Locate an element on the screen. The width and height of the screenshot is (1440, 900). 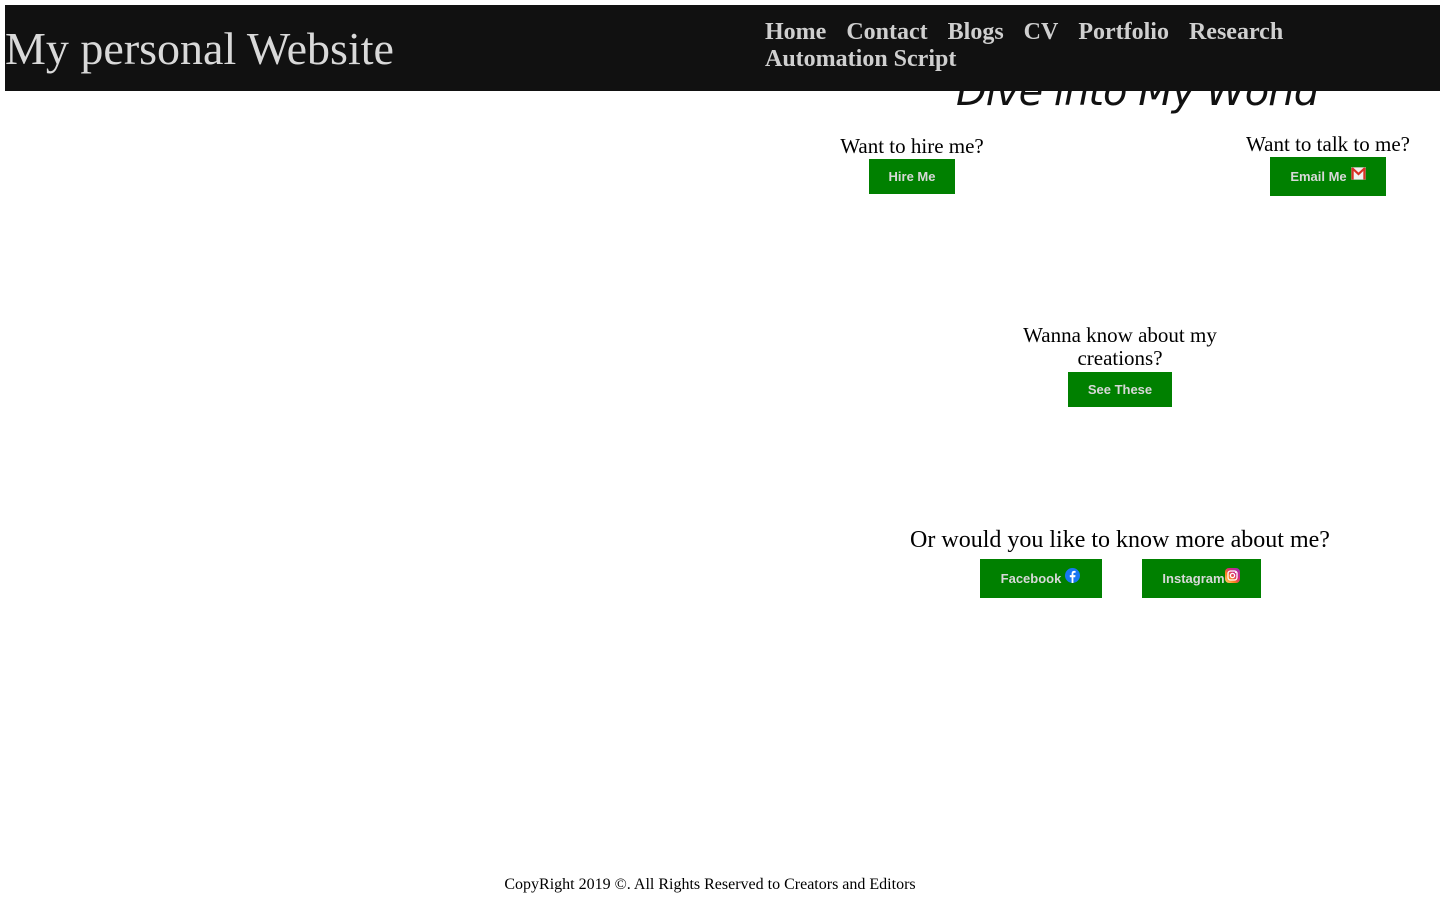
nav-home: Home is located at coordinates (795, 32).